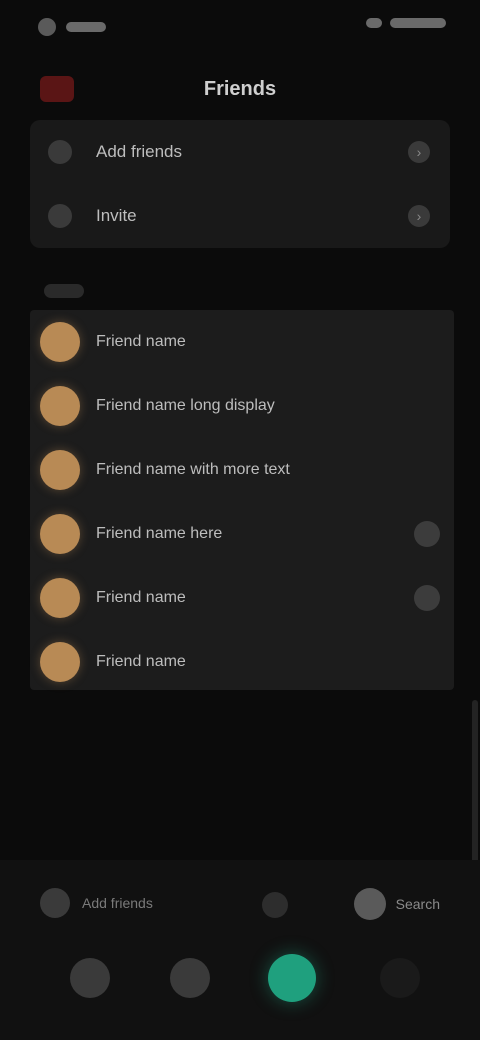 This screenshot has width=480, height=1040. I want to click on page-title: Friends, so click(240, 89).